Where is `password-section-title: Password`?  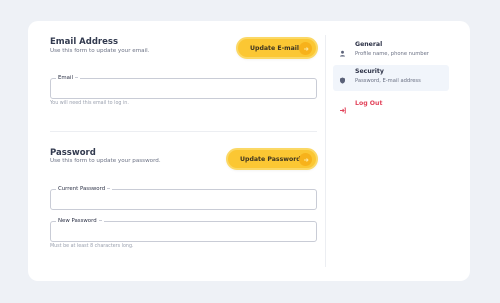 password-section-title: Password is located at coordinates (73, 153).